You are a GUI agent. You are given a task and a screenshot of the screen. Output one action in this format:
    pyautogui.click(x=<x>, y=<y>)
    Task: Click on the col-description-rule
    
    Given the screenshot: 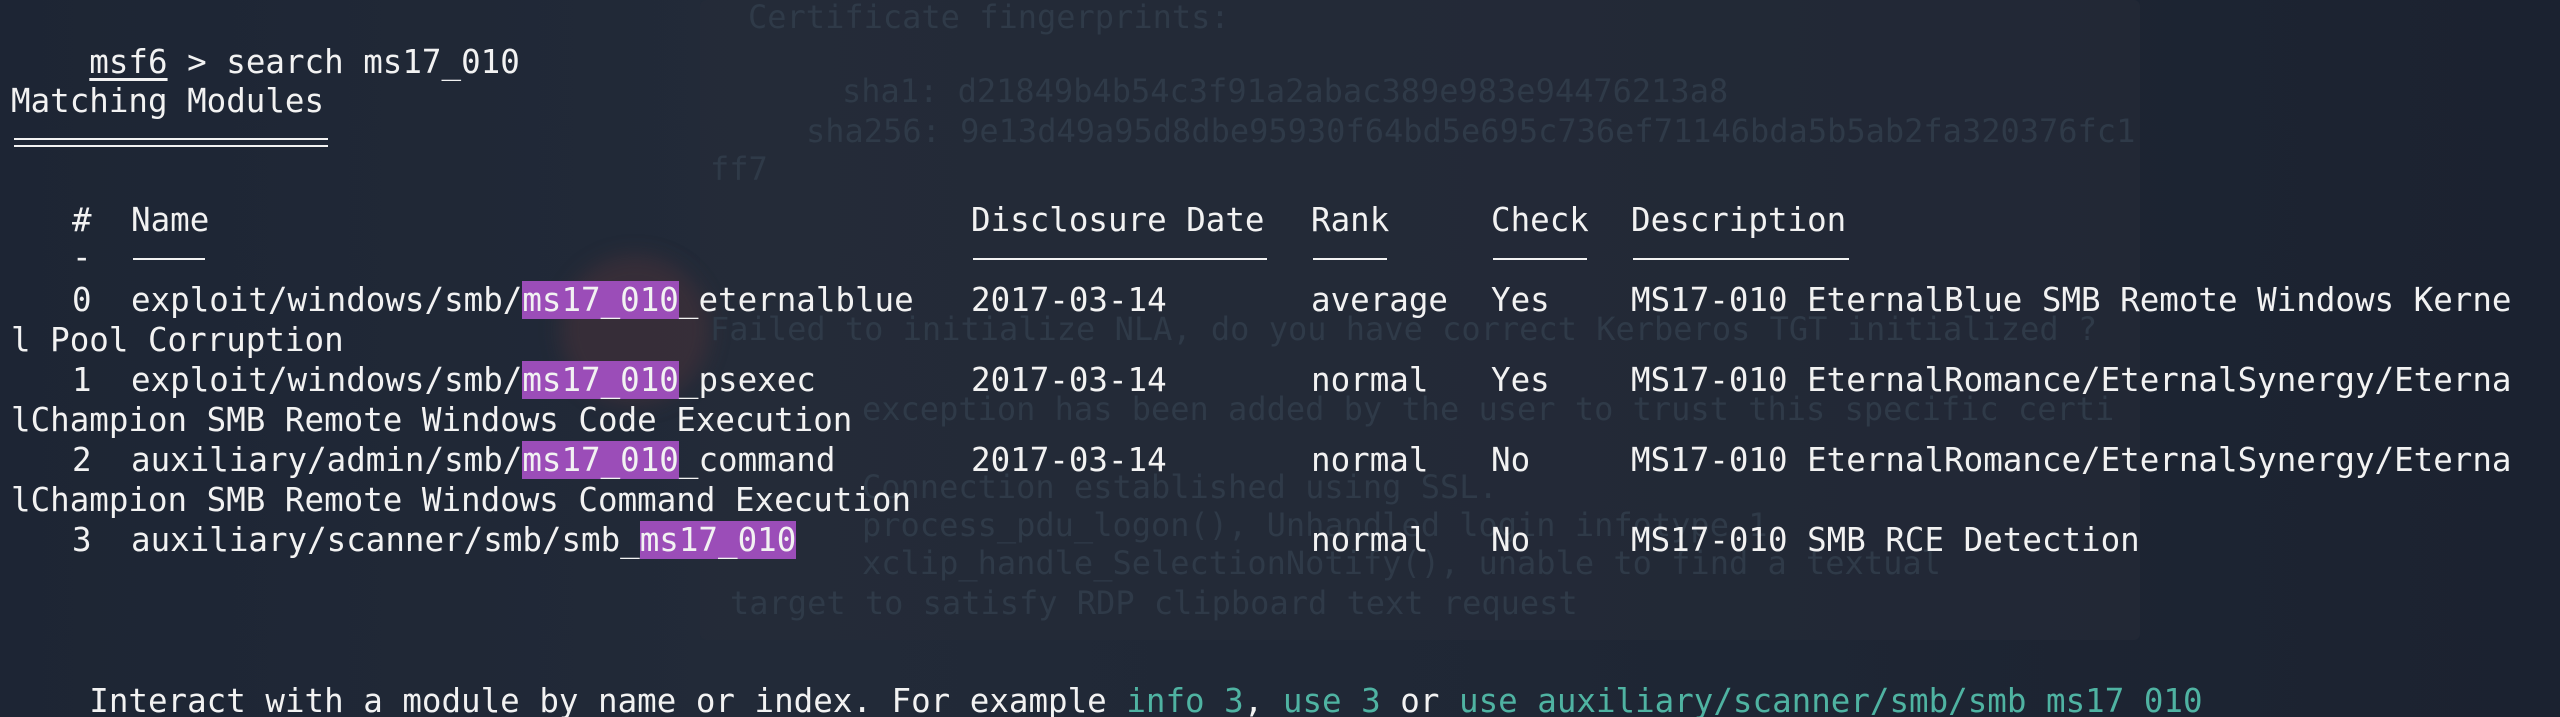 What is the action you would take?
    pyautogui.click(x=1741, y=259)
    